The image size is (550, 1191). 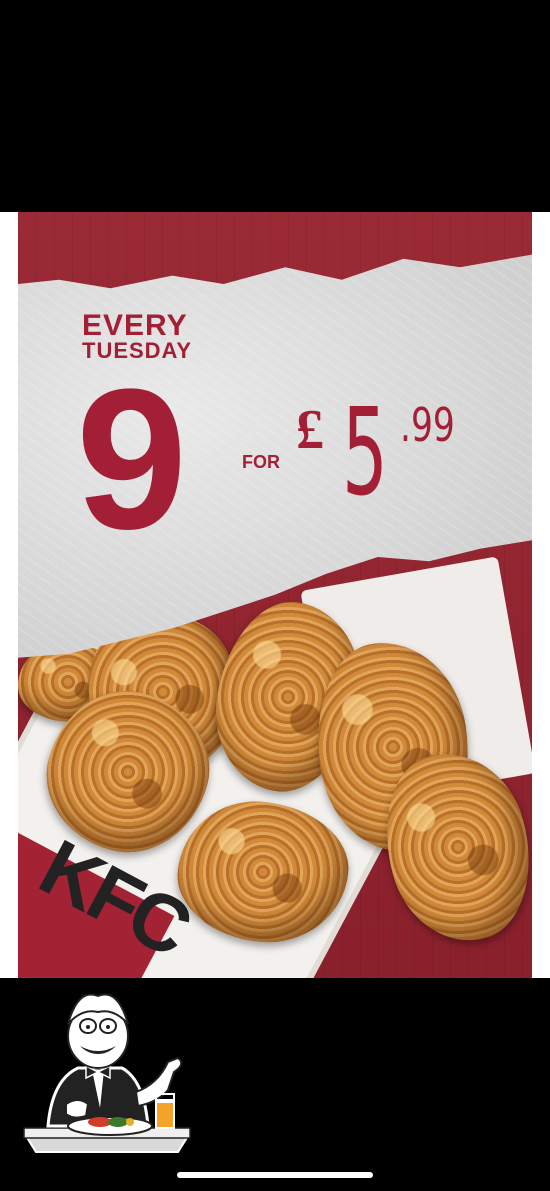 I want to click on price-main: 5, so click(x=365, y=453).